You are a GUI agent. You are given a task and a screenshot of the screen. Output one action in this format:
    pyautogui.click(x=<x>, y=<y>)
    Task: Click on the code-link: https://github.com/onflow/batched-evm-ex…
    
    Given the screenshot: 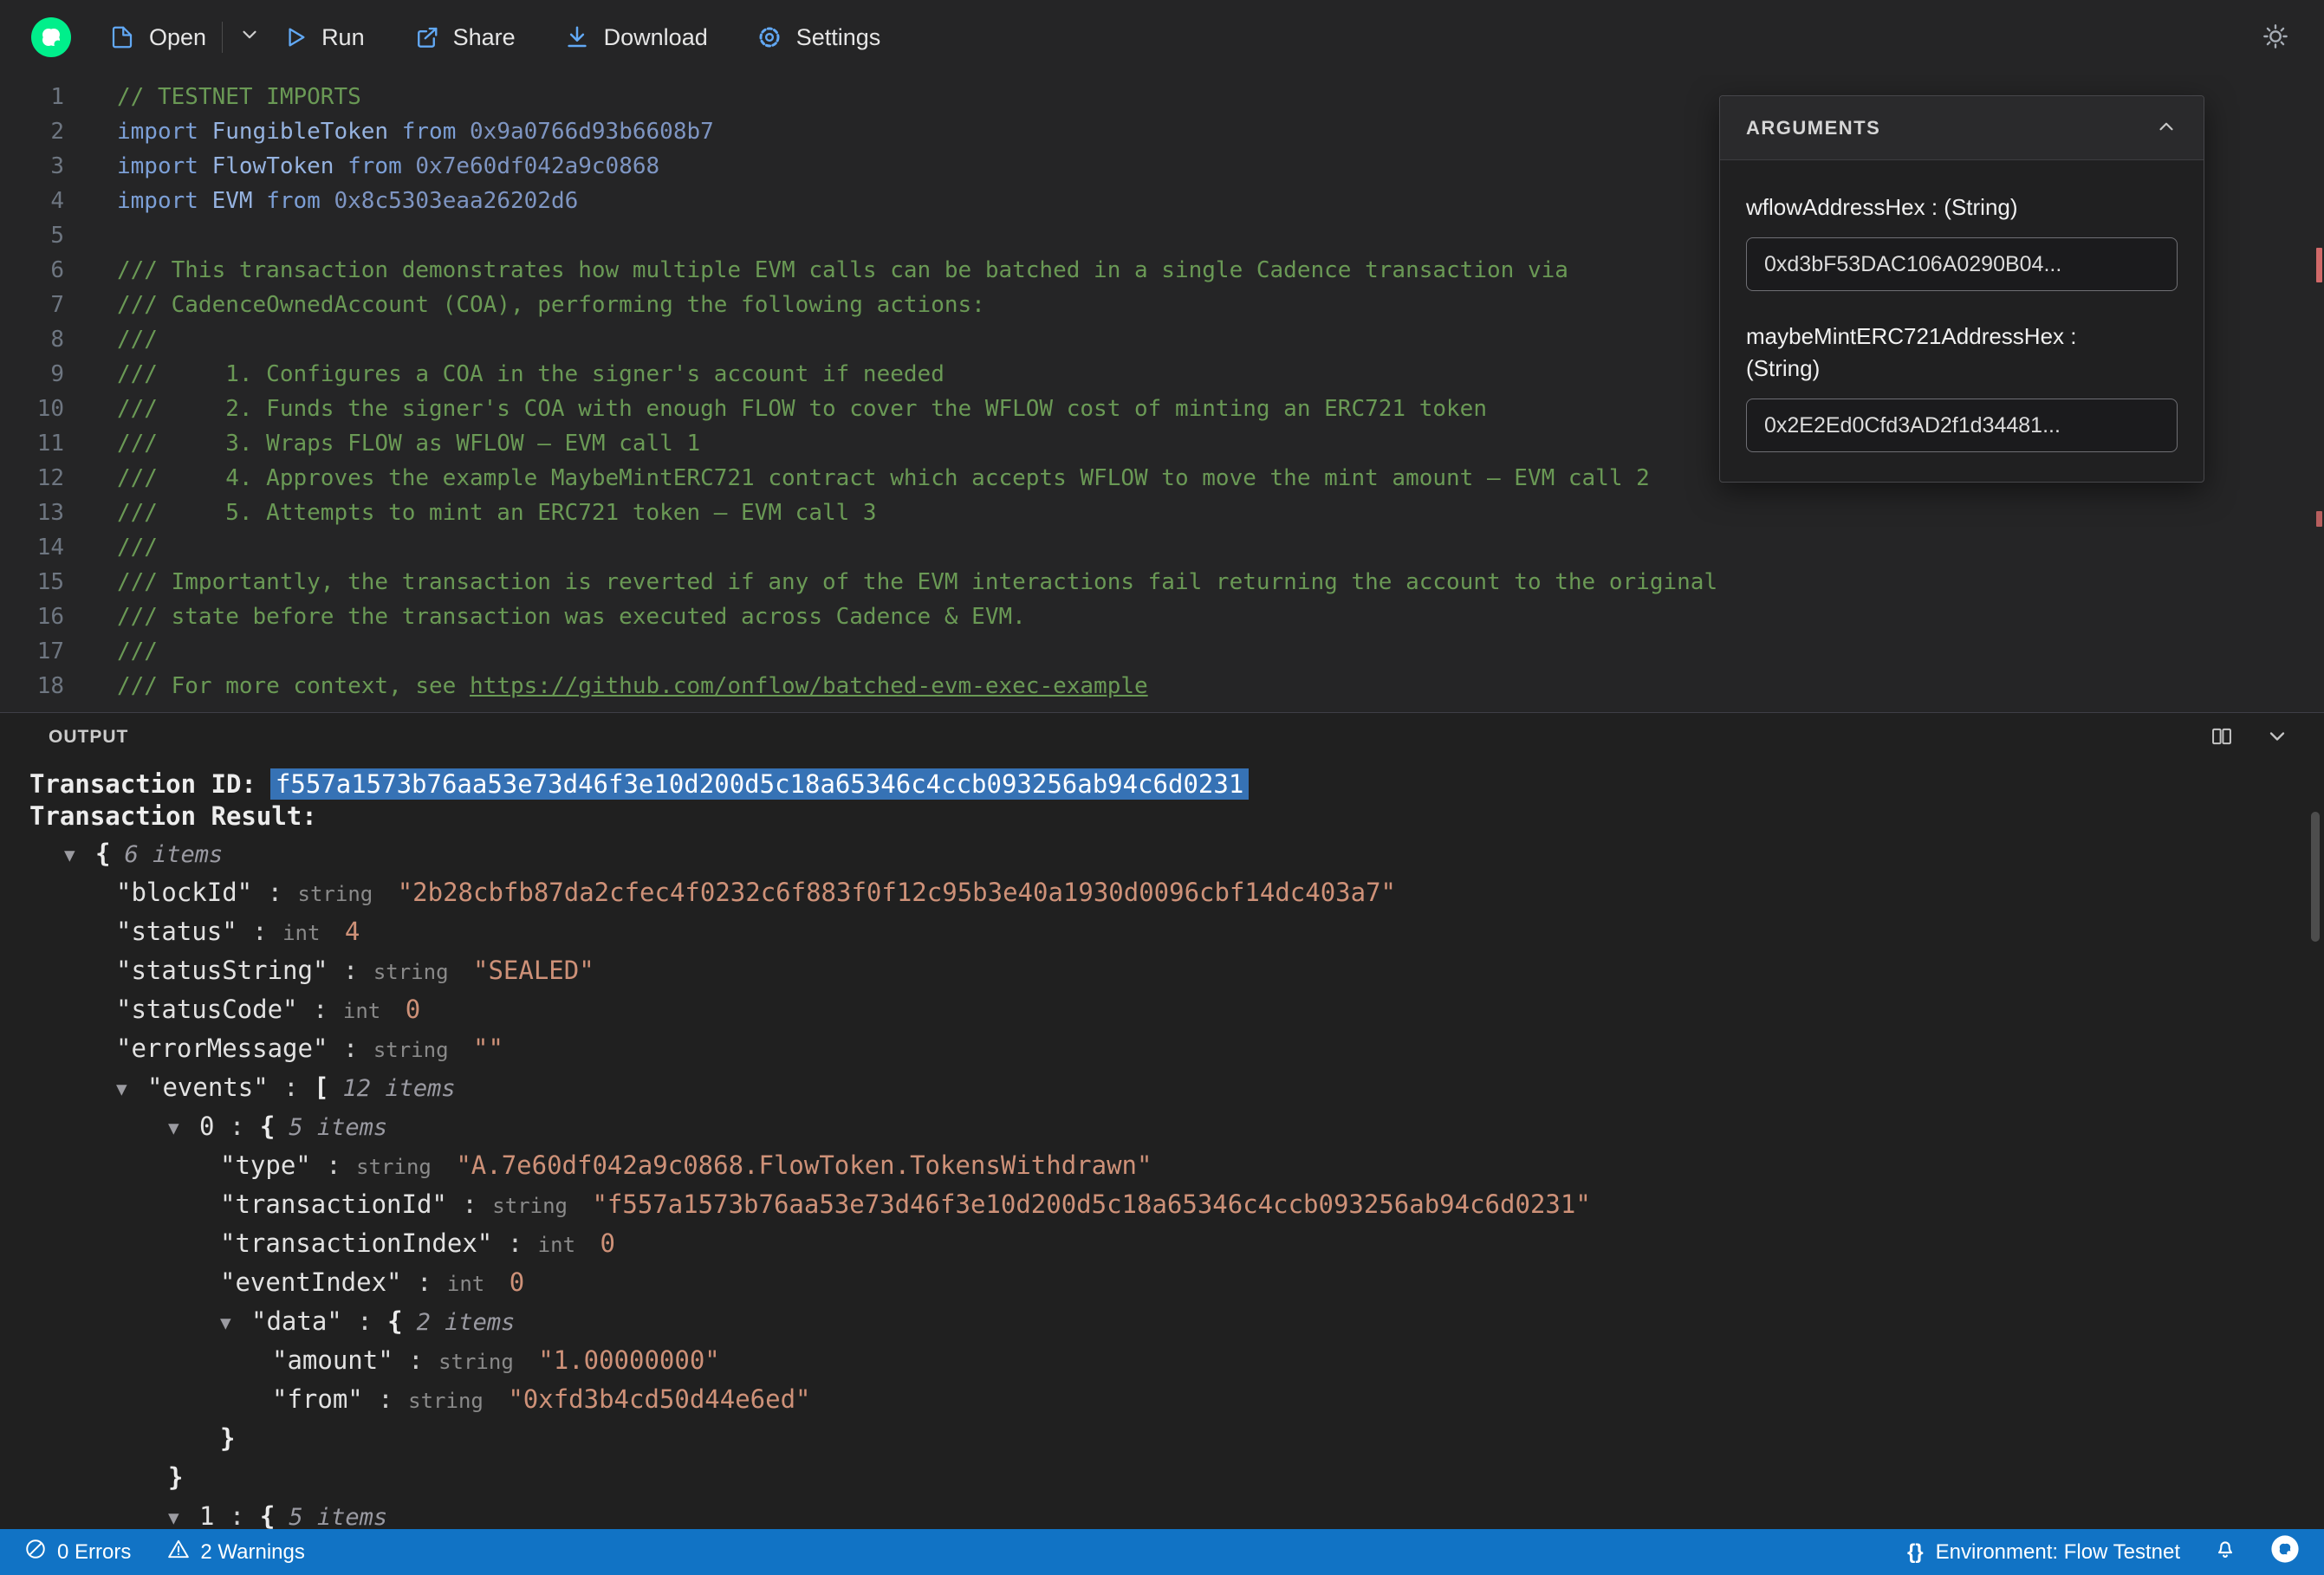 What is the action you would take?
    pyautogui.click(x=809, y=686)
    